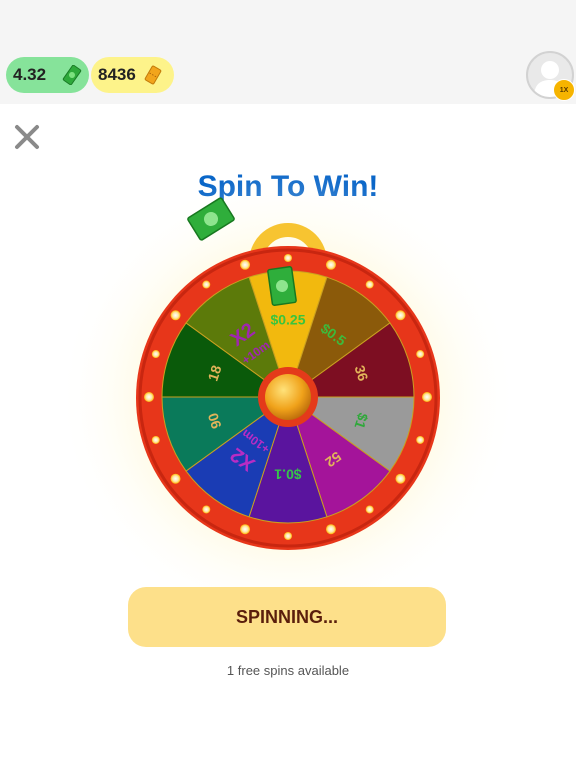 The image size is (576, 768). What do you see at coordinates (287, 474) in the screenshot?
I see `wheel-segment-label: $0.1` at bounding box center [287, 474].